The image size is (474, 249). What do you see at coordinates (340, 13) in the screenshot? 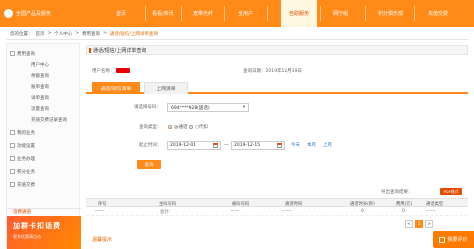
I see `nav-item-online-hall: 网厅组` at bounding box center [340, 13].